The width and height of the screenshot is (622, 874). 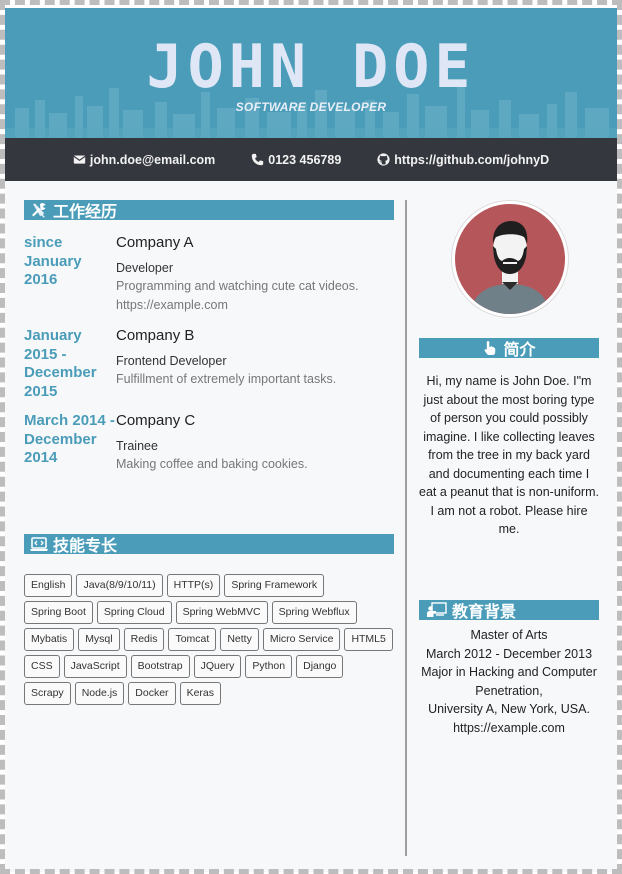 What do you see at coordinates (155, 335) in the screenshot?
I see `job-company: Company B` at bounding box center [155, 335].